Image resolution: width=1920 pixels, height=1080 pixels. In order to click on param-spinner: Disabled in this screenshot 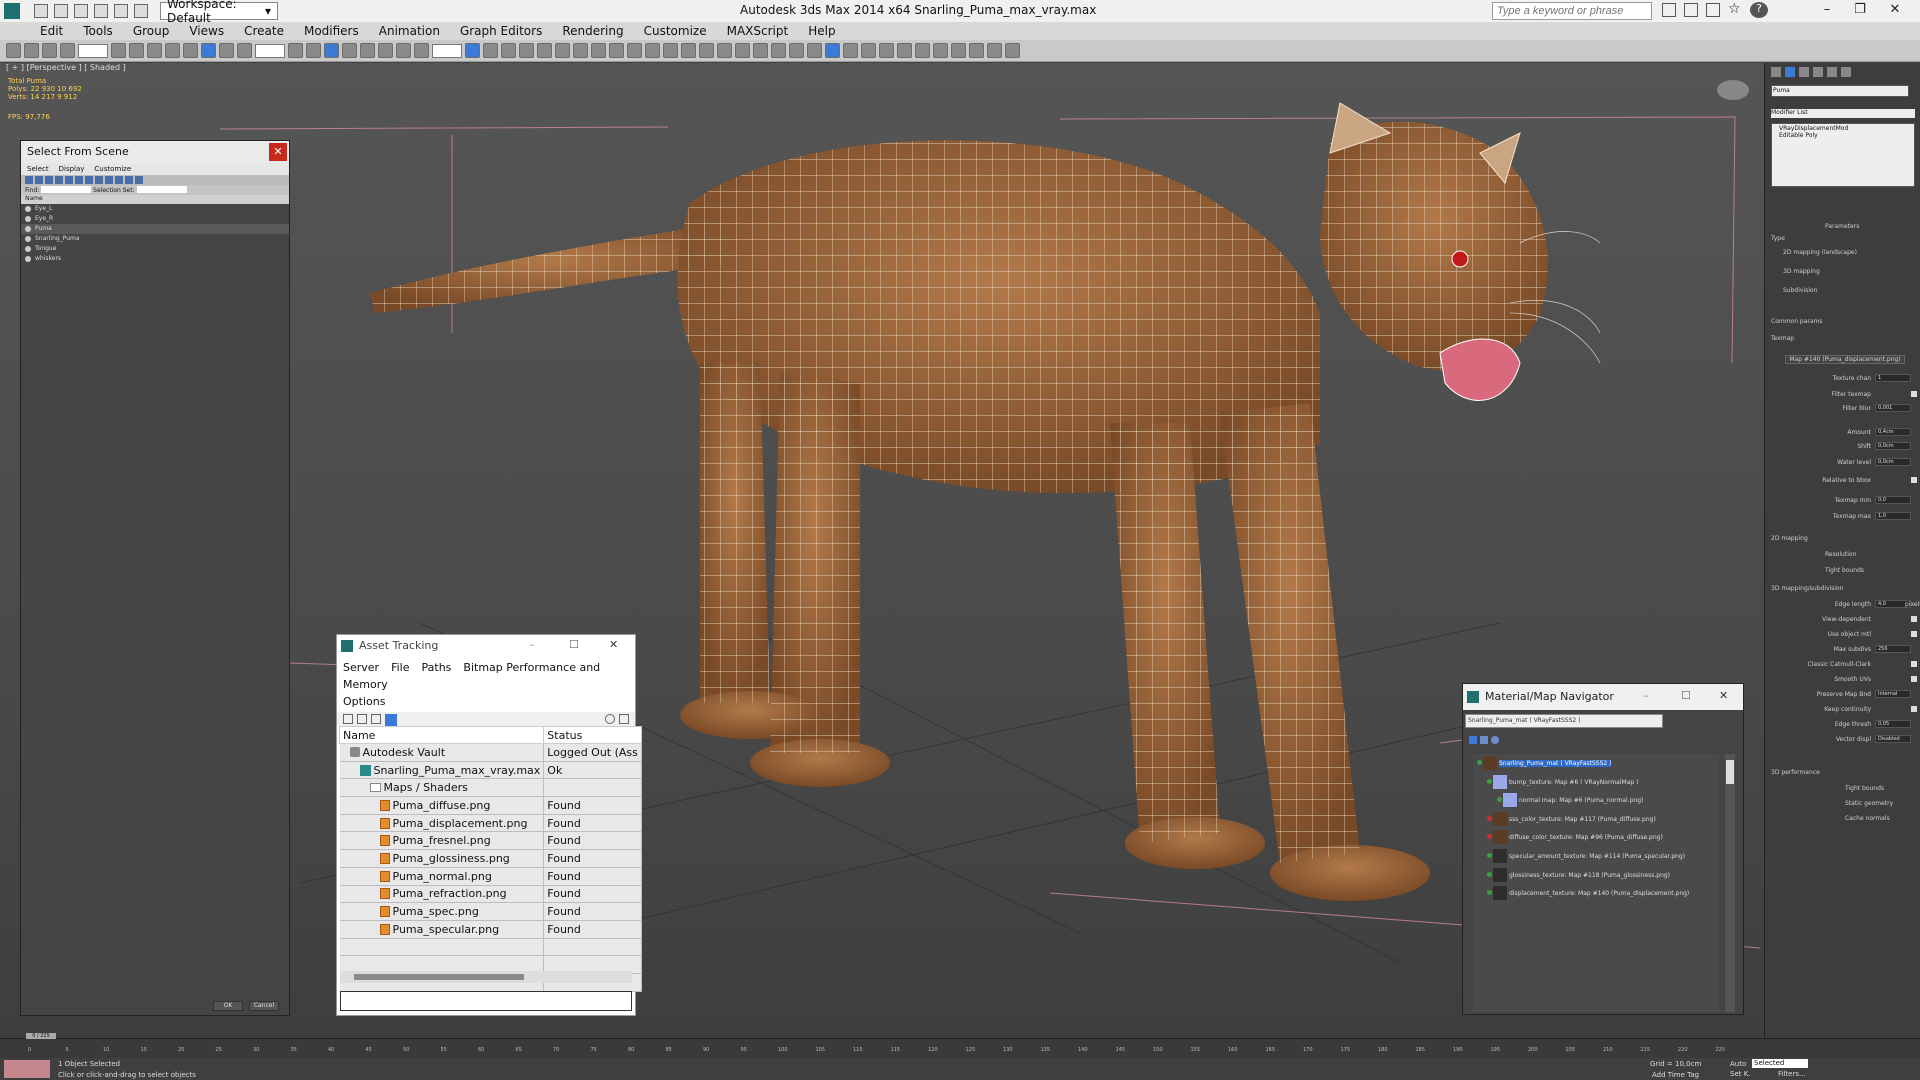, I will do `click(1893, 739)`.